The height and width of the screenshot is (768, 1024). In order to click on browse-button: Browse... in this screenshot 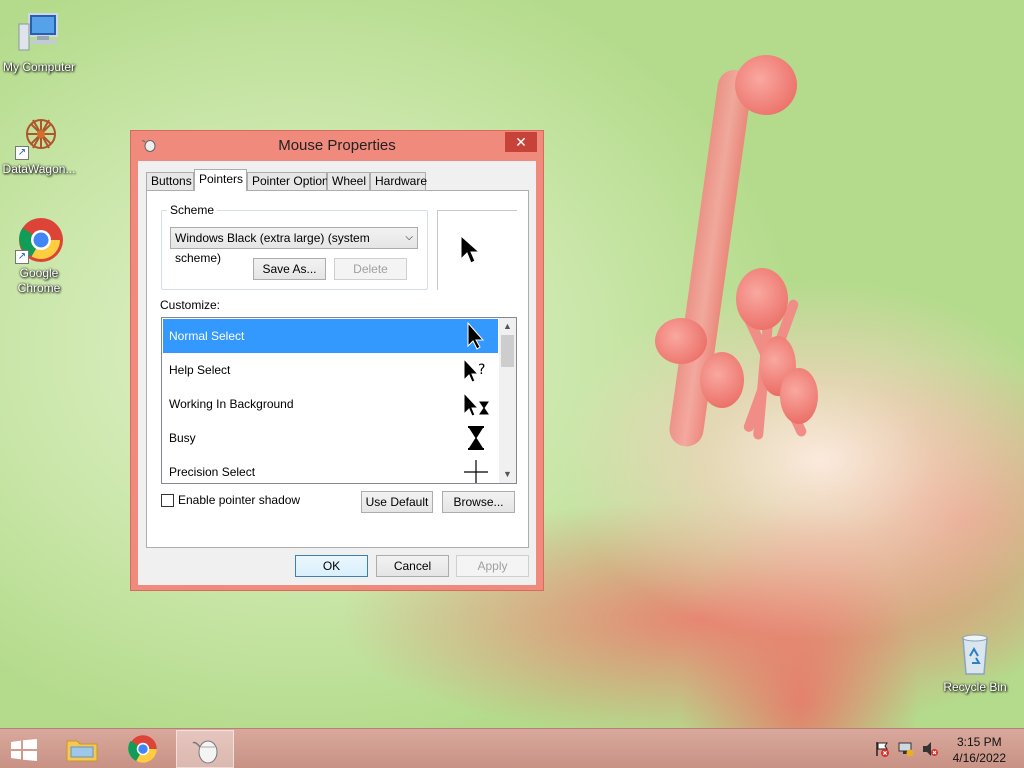, I will do `click(478, 502)`.